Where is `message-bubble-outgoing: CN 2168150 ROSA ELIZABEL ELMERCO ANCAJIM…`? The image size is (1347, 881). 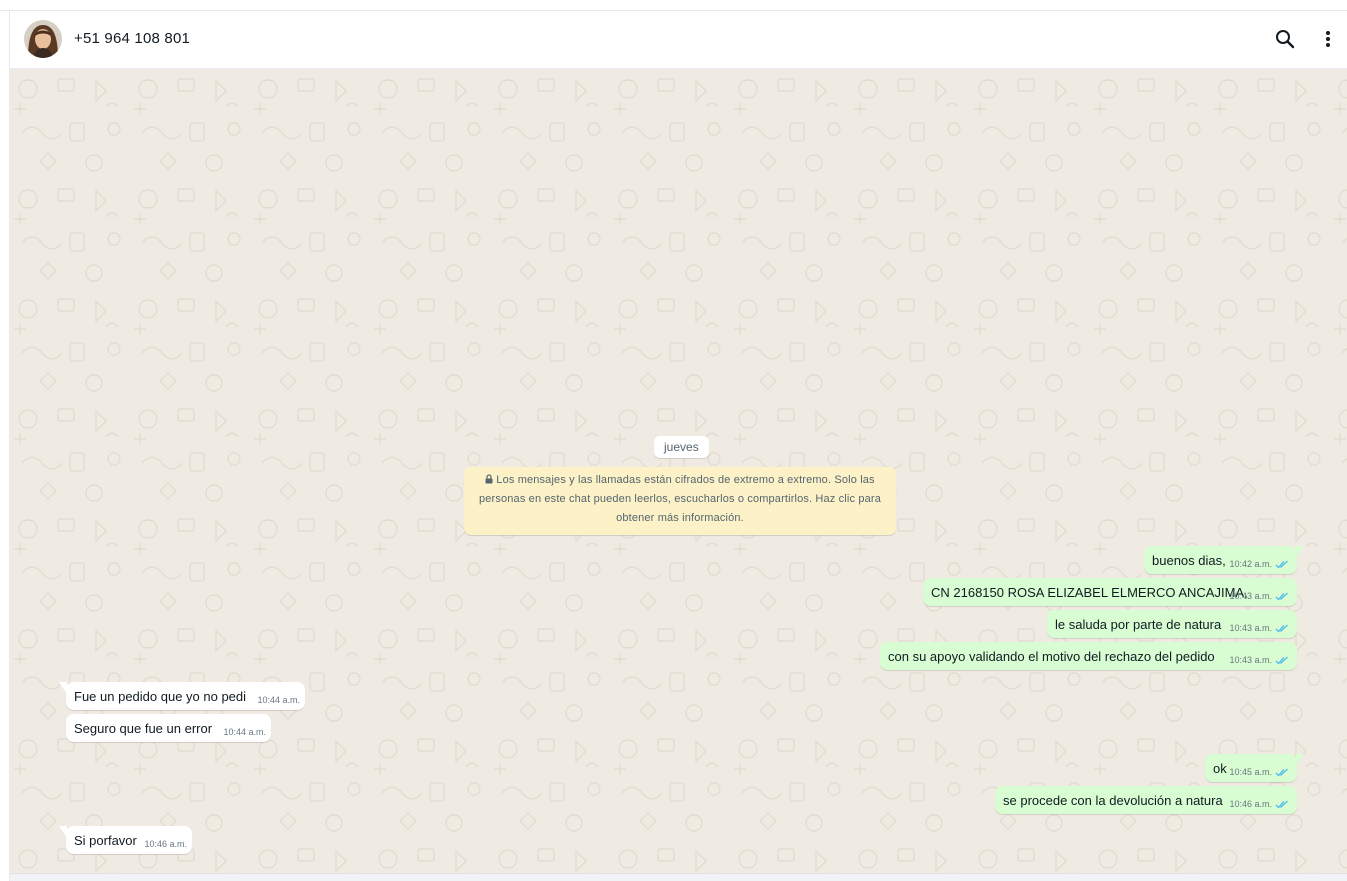 message-bubble-outgoing: CN 2168150 ROSA ELIZABEL ELMERCO ANCAJIM… is located at coordinates (1110, 592).